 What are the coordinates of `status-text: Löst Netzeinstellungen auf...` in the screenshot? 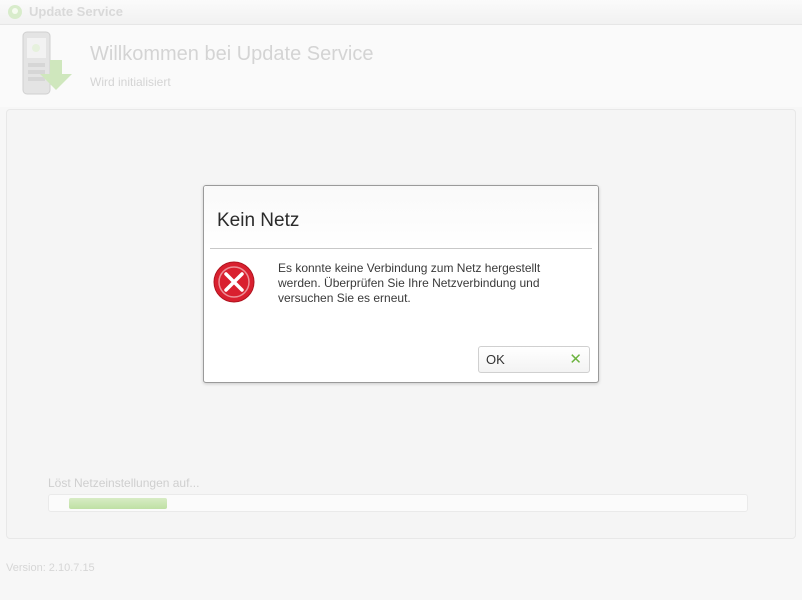 It's located at (124, 483).